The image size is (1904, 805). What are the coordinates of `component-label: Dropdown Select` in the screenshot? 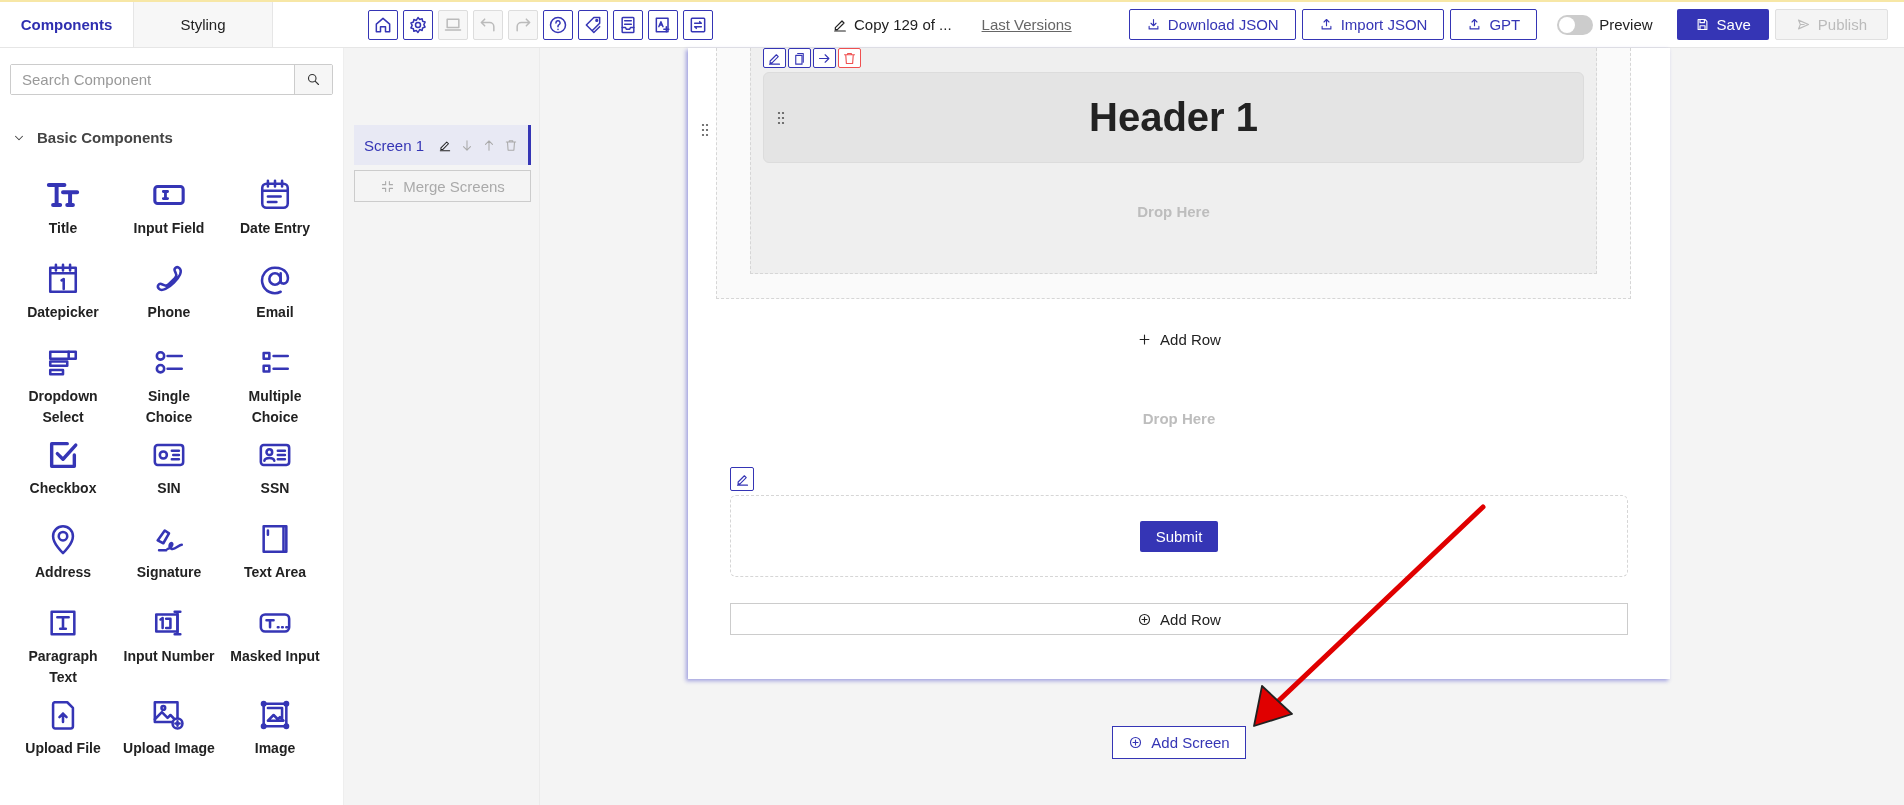 It's located at (63, 407).